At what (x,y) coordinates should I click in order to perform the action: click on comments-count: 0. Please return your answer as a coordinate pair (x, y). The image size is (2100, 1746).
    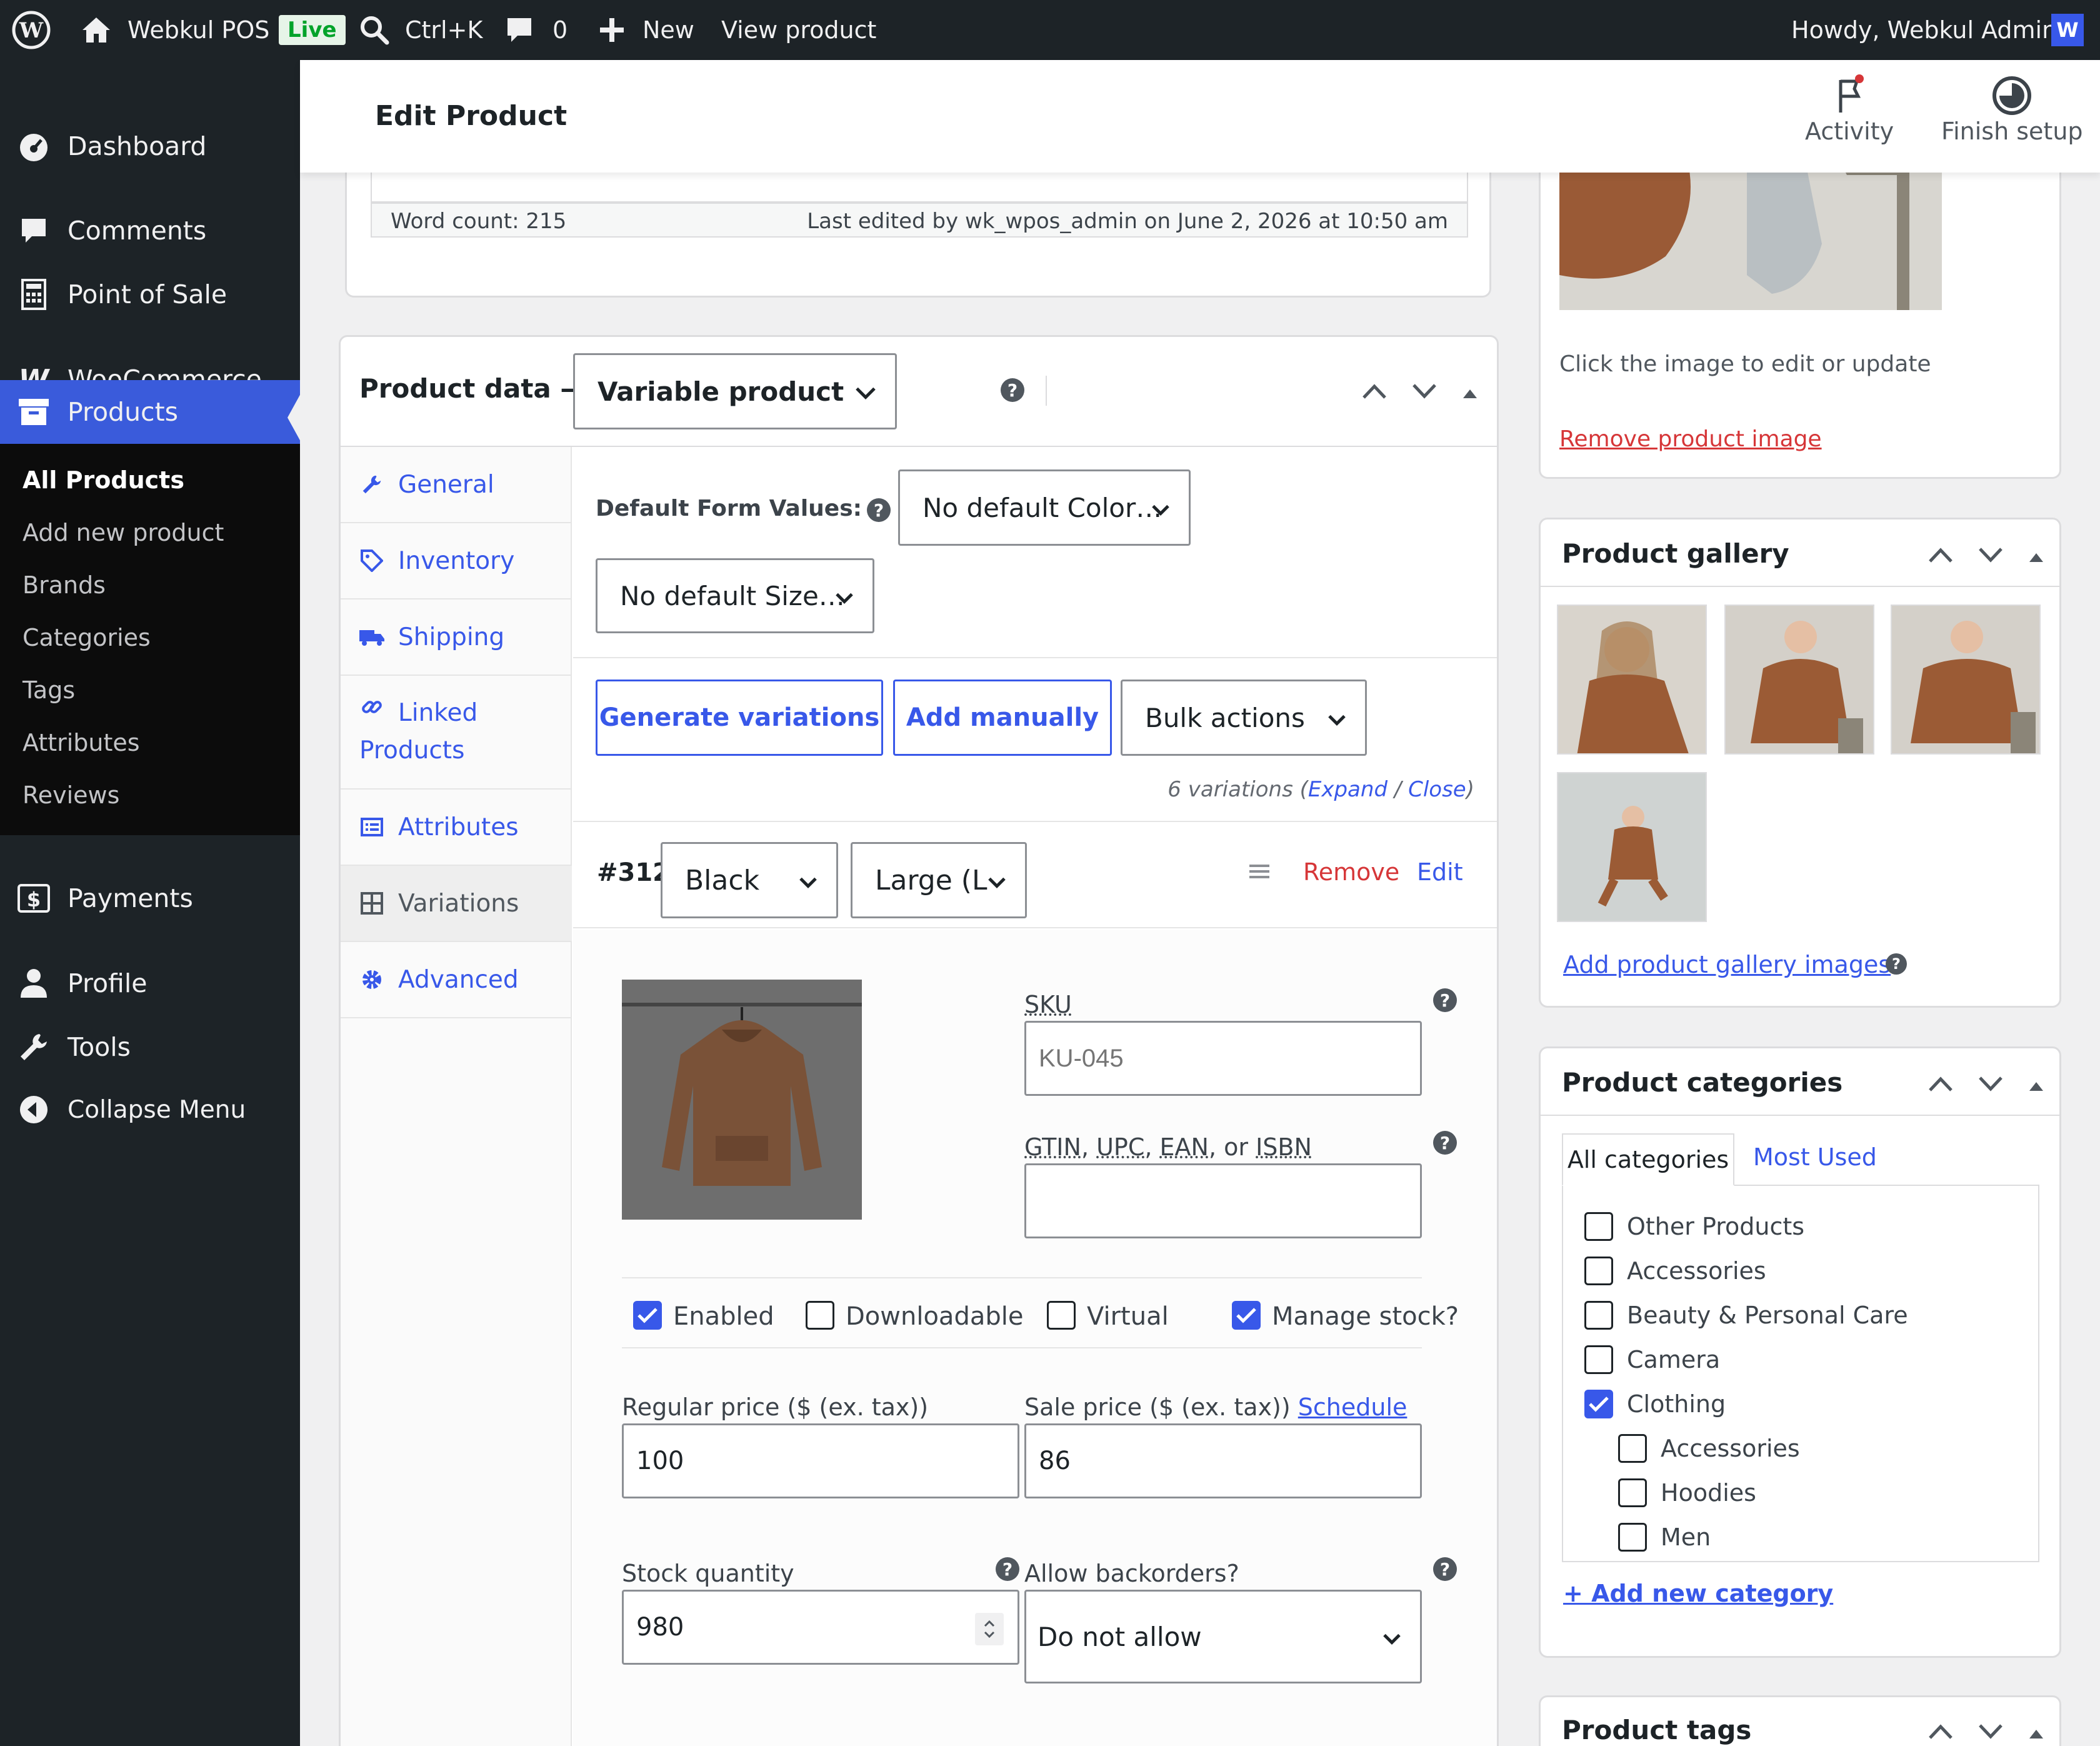
    Looking at the image, I should click on (560, 30).